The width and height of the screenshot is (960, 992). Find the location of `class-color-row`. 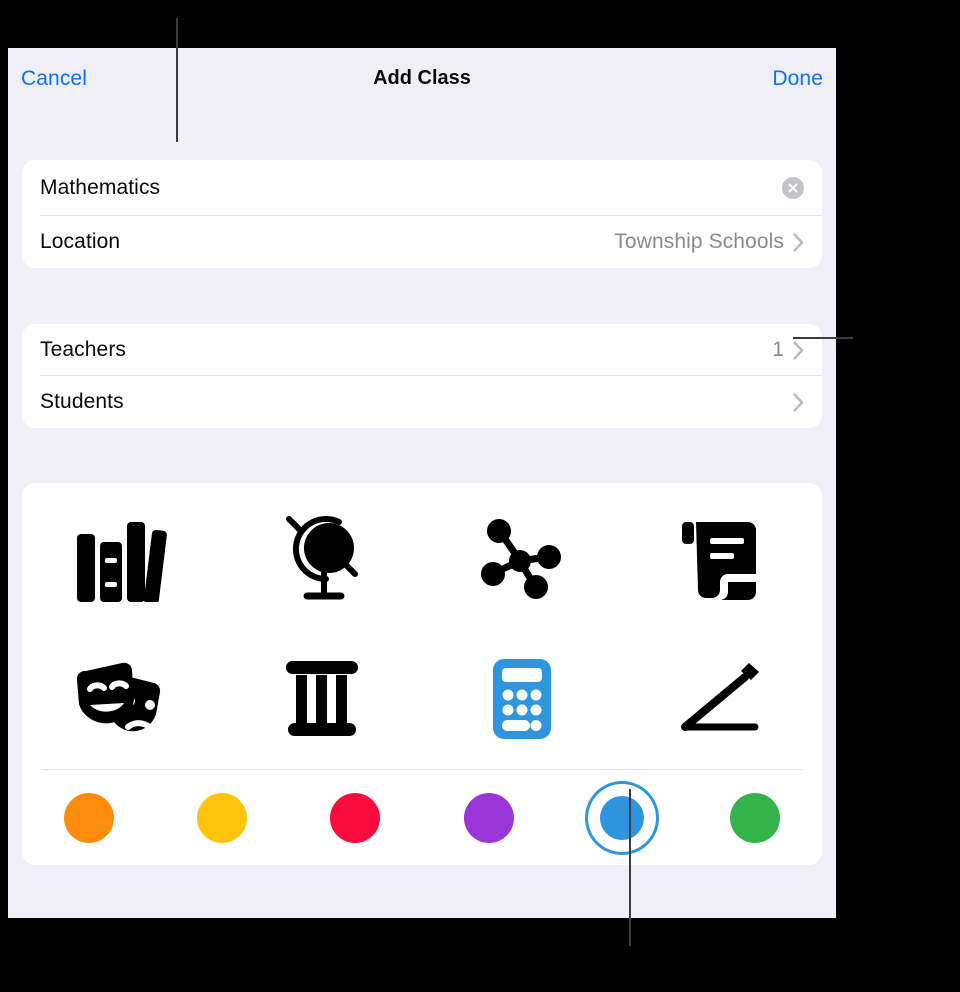

class-color-row is located at coordinates (422, 817).